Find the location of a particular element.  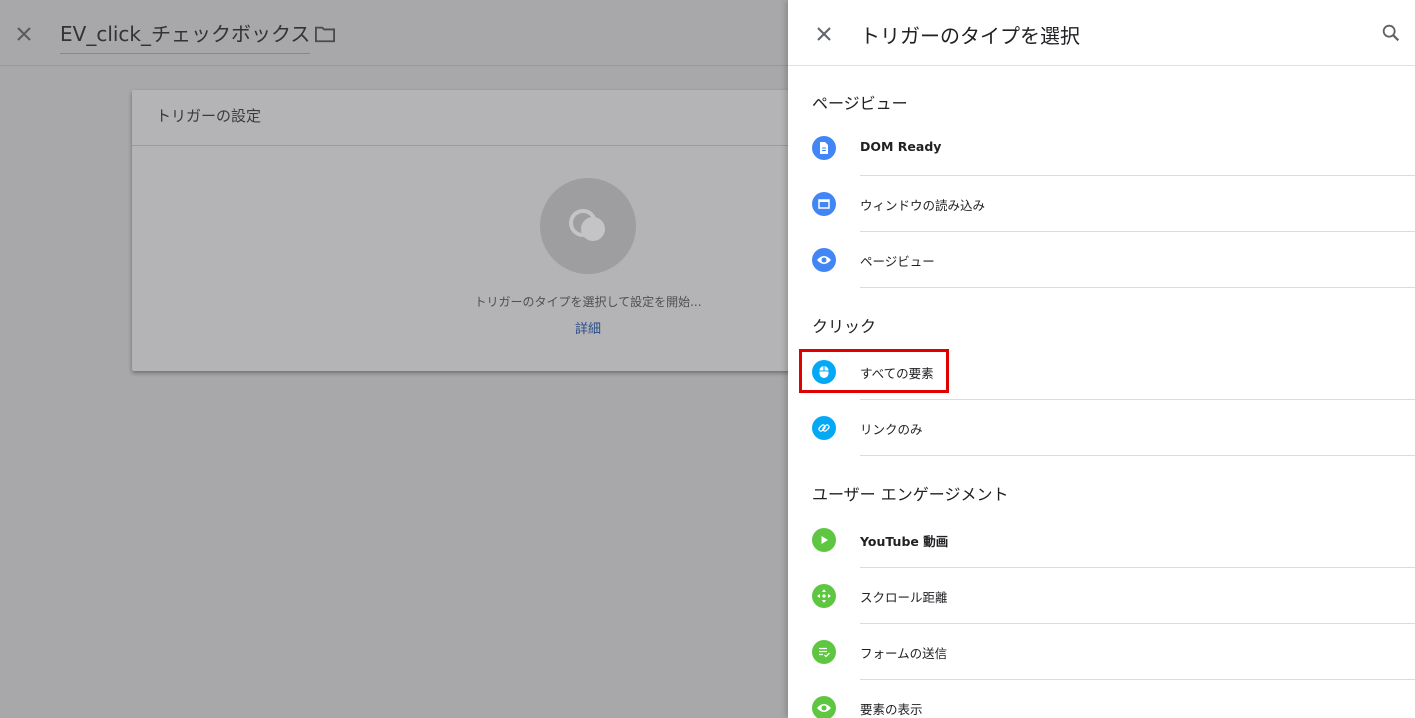

trigger-item-window-loaded: ウィンドウの読み込み is located at coordinates (1101, 204).